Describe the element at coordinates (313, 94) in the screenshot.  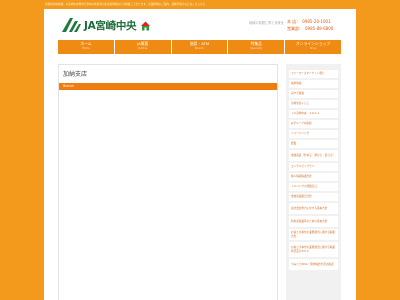
I see `sidebar-item: みやざ情報` at that location.